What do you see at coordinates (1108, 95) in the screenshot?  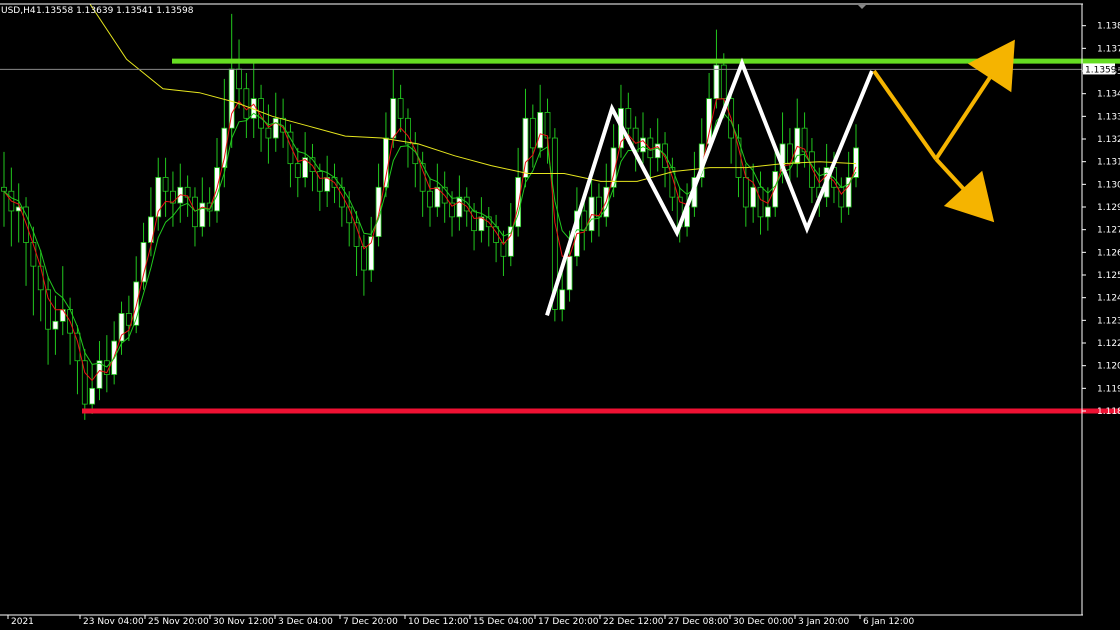 I see `price-tick-label: 1.13475` at bounding box center [1108, 95].